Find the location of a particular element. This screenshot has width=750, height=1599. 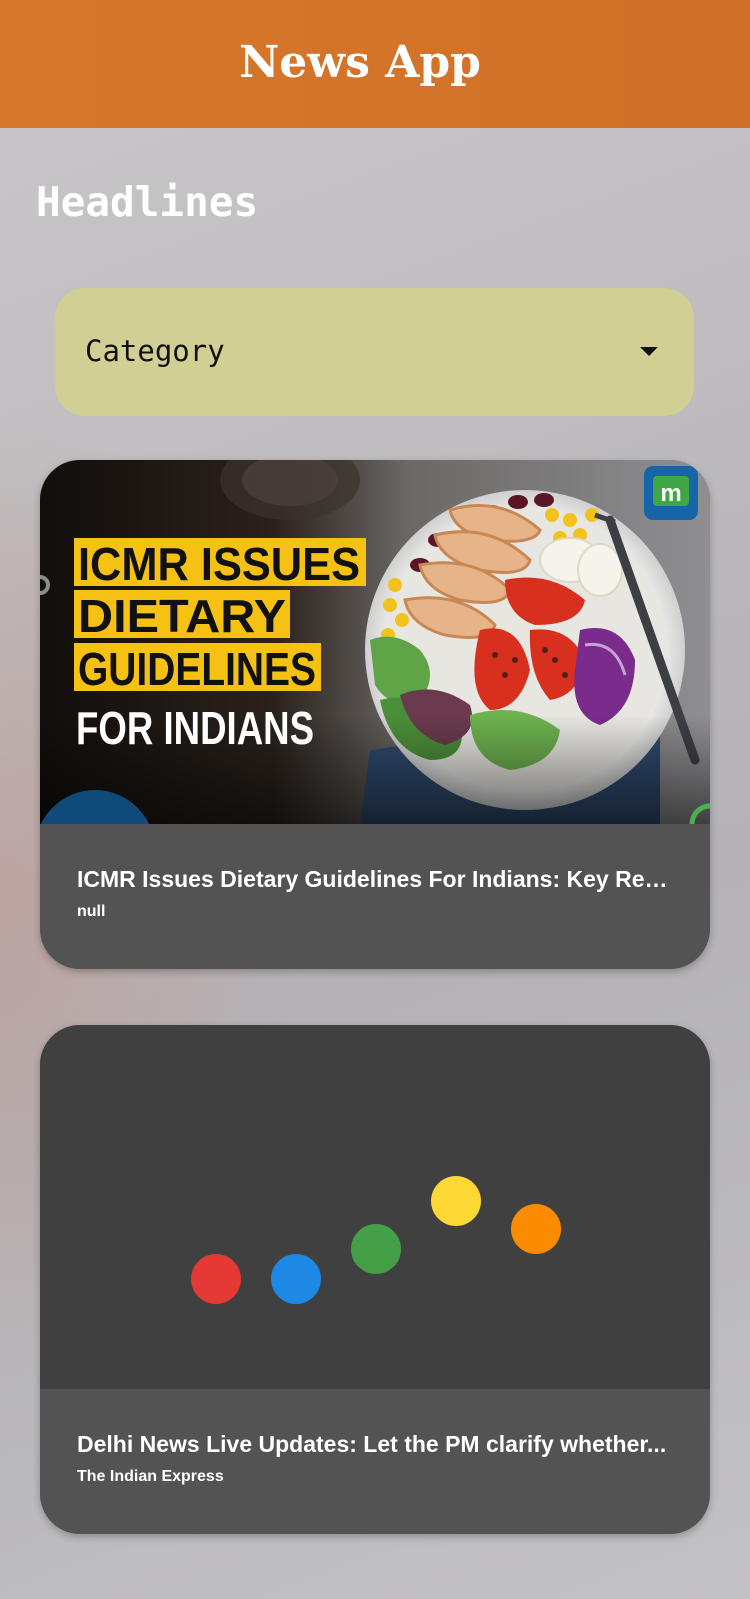

image-text-line-2: DIETARY is located at coordinates (182, 616).